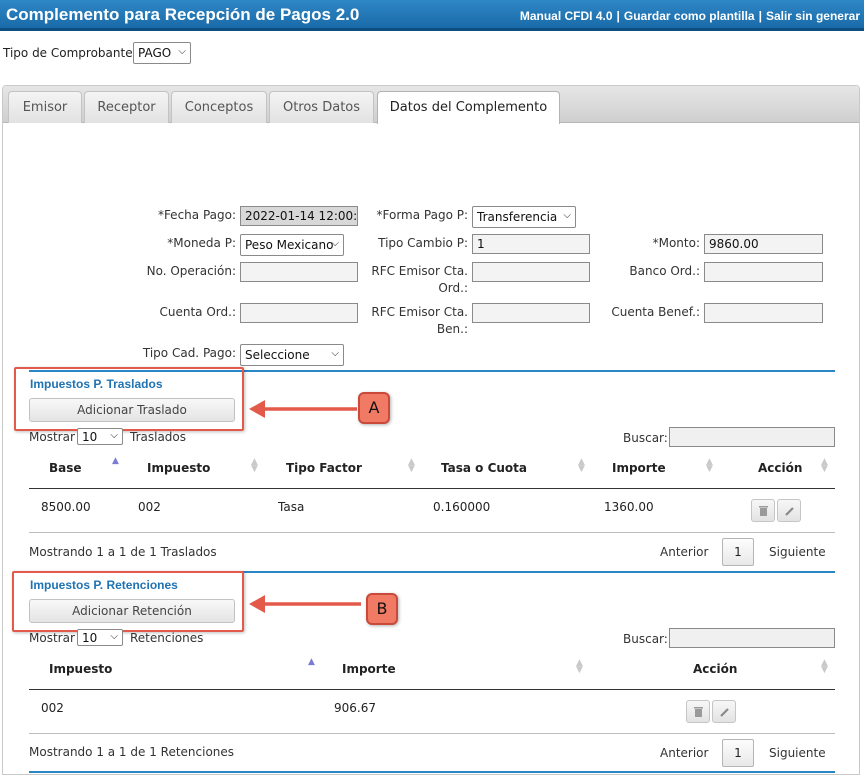  I want to click on retenciones-page-size-select: 10 ⌵, so click(100, 637).